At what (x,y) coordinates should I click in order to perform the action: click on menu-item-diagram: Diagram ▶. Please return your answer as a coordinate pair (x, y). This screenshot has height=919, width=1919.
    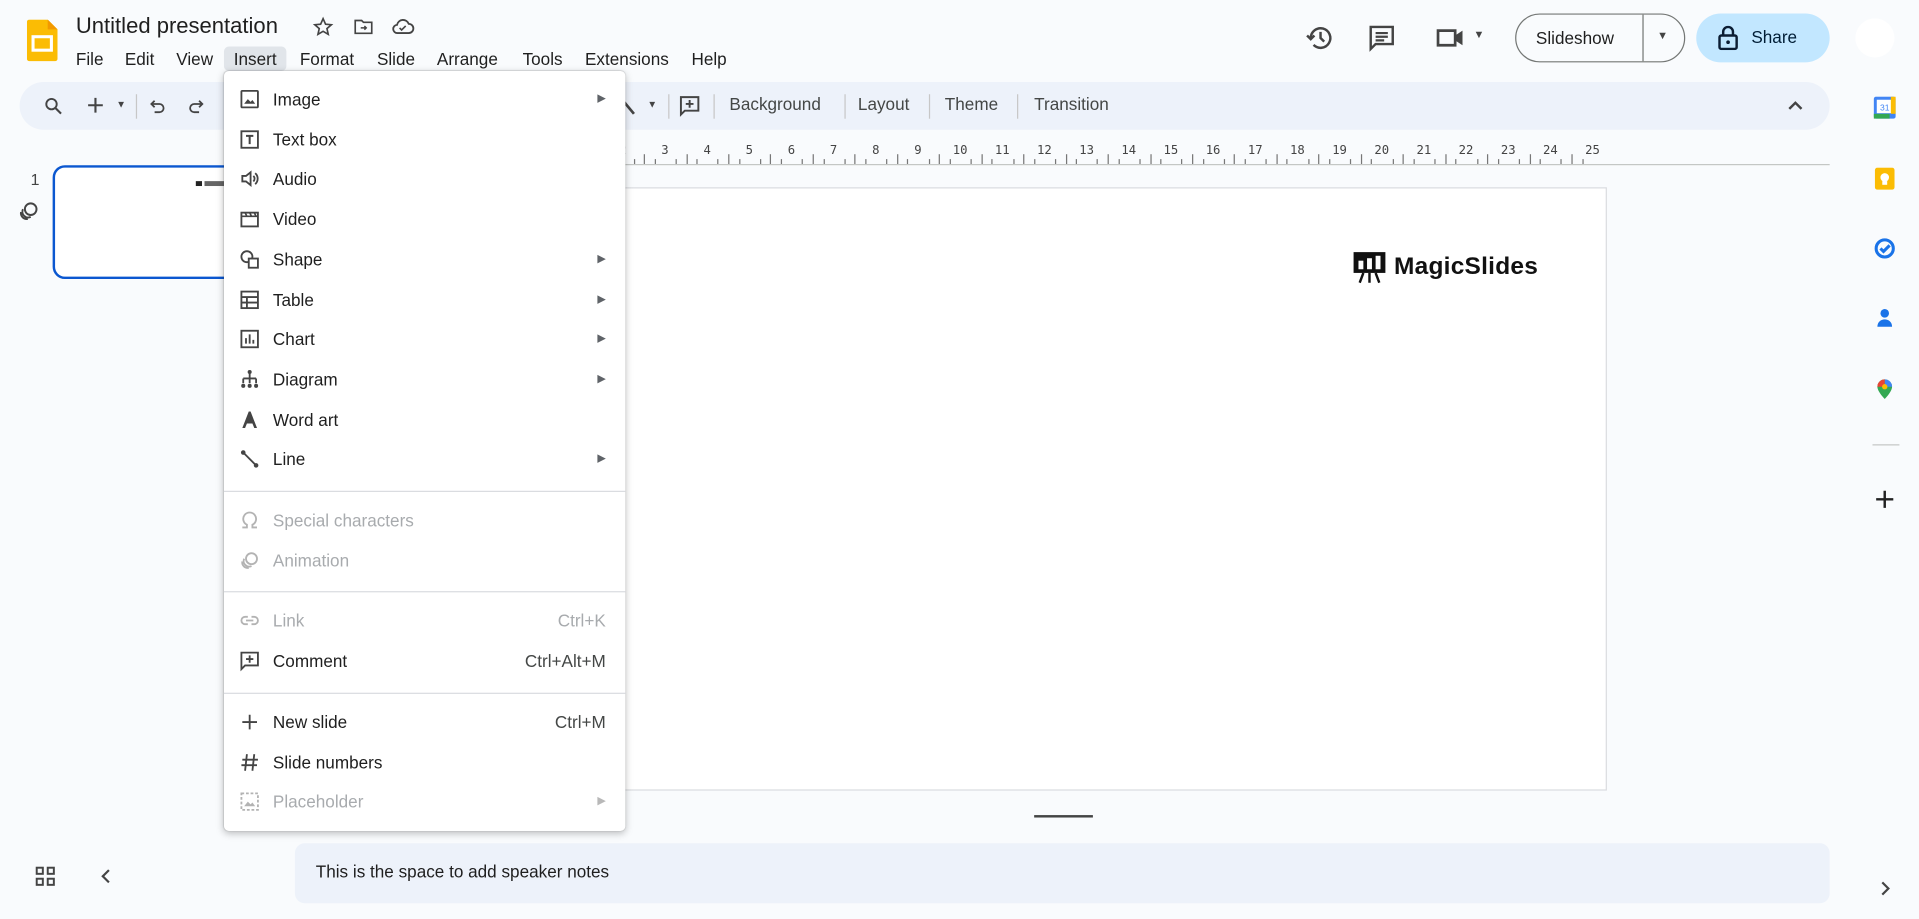
    Looking at the image, I should click on (424, 379).